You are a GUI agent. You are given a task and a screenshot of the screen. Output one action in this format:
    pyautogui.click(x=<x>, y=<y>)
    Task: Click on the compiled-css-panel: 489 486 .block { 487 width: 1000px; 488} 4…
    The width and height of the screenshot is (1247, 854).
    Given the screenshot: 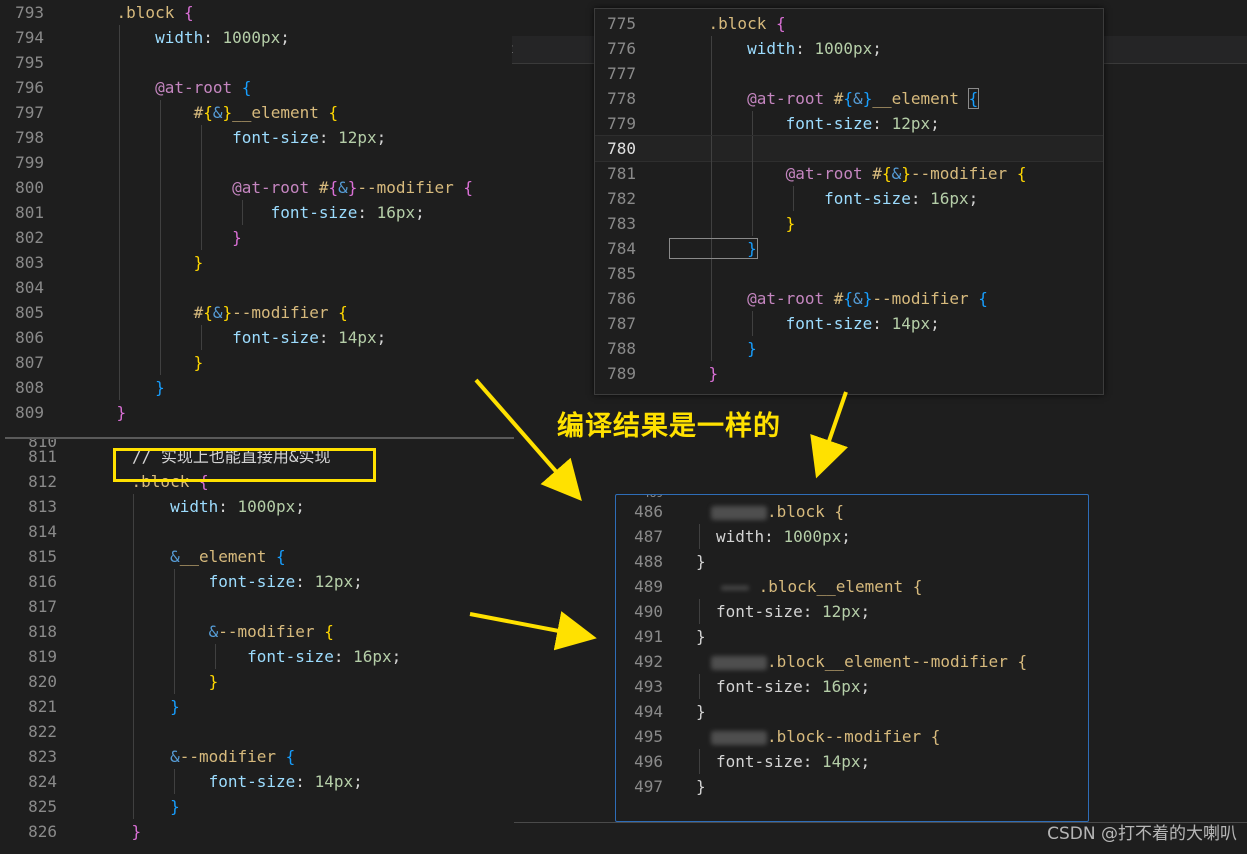 What is the action you would take?
    pyautogui.click(x=852, y=658)
    